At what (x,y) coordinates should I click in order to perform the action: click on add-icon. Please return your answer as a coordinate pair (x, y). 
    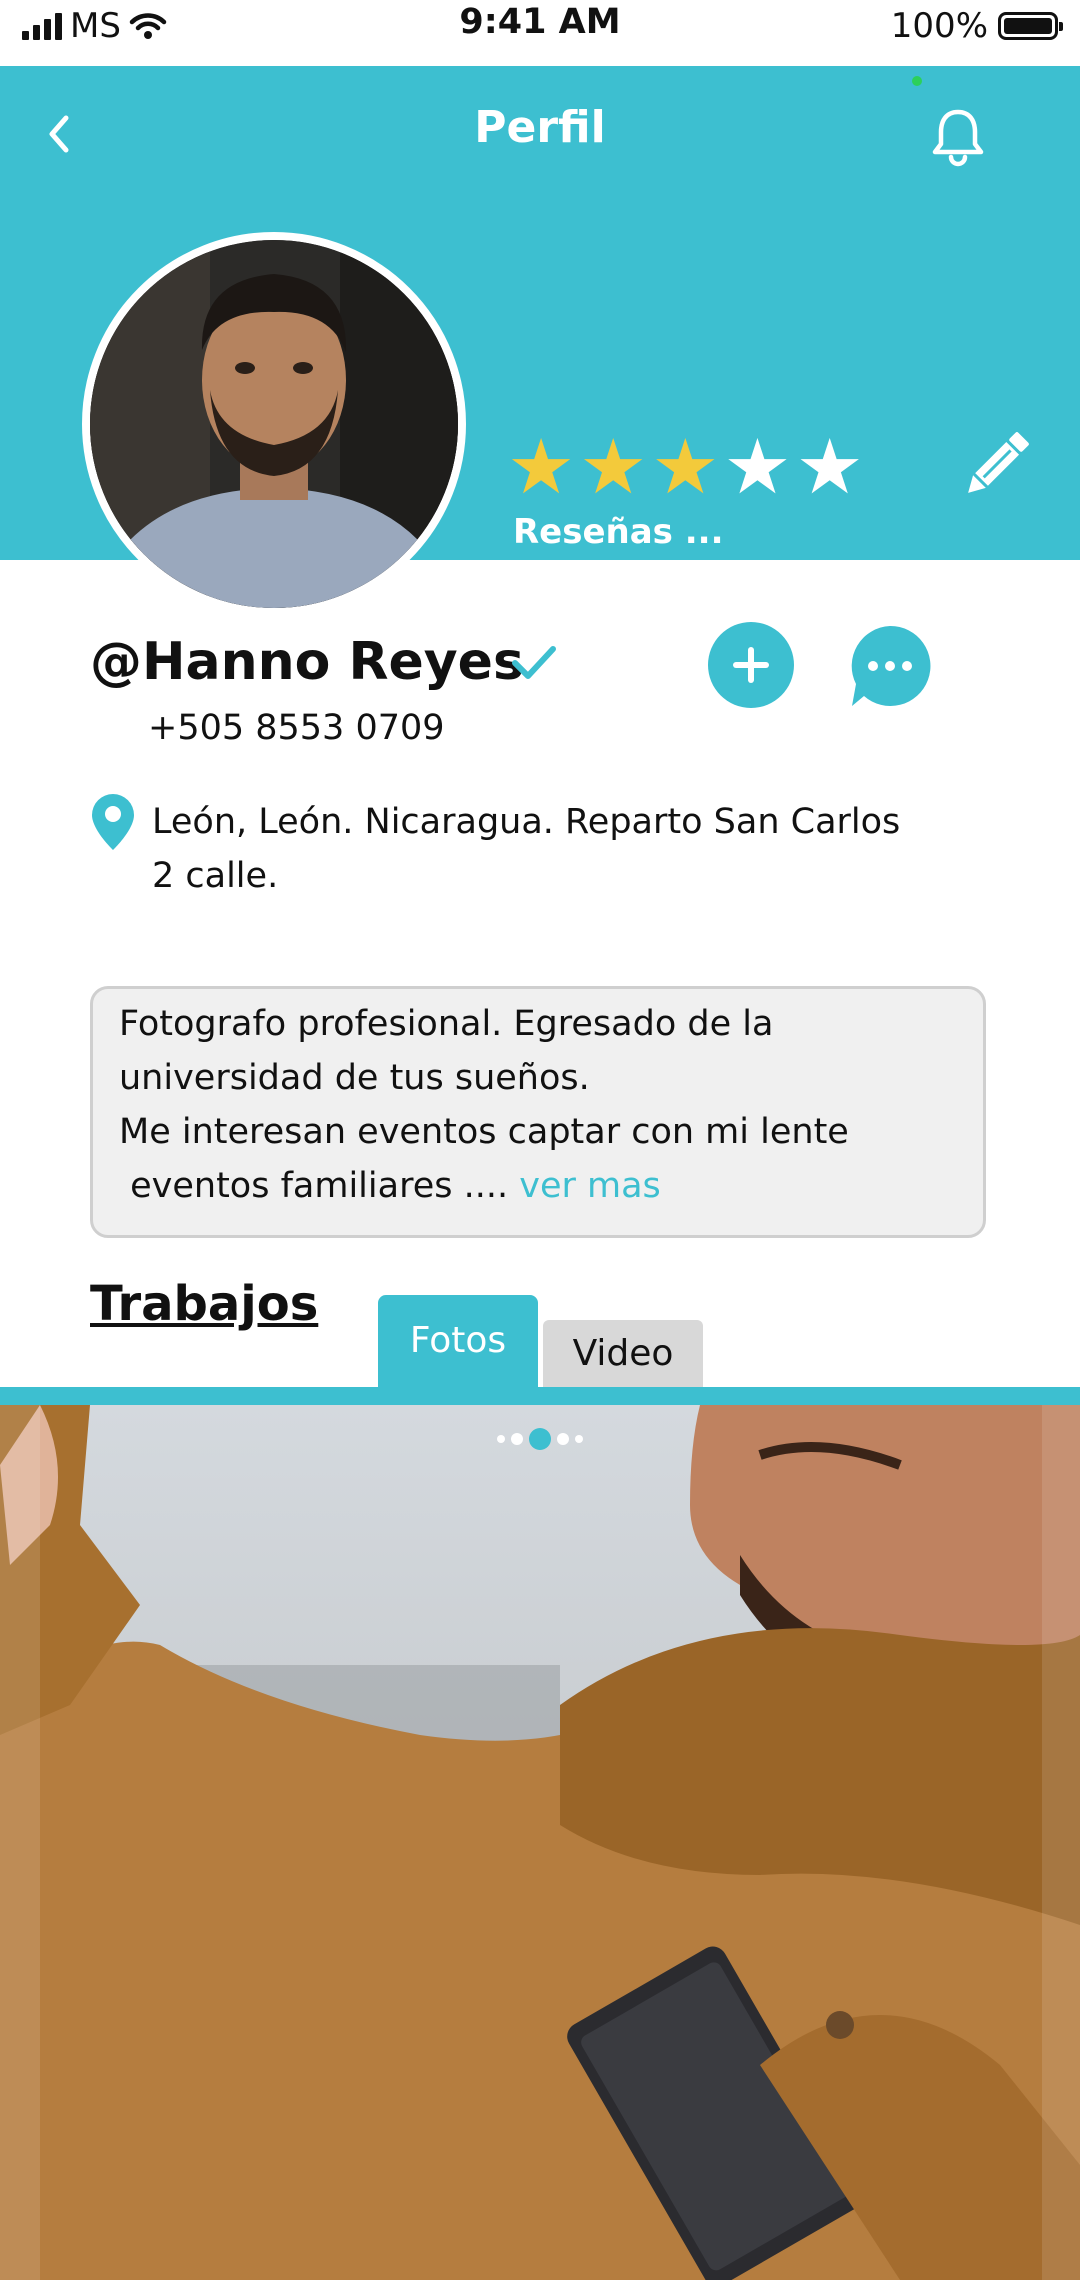
    Looking at the image, I should click on (751, 665).